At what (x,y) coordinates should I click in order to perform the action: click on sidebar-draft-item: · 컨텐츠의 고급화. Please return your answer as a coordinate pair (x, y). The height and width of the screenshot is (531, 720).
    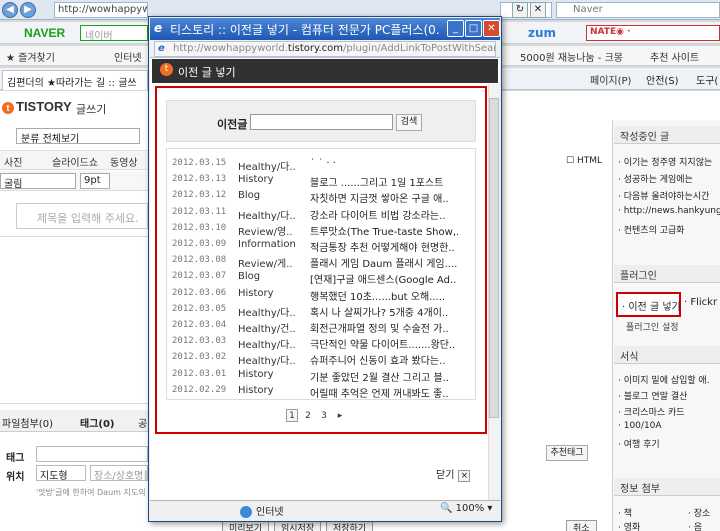
    Looking at the image, I should click on (651, 229).